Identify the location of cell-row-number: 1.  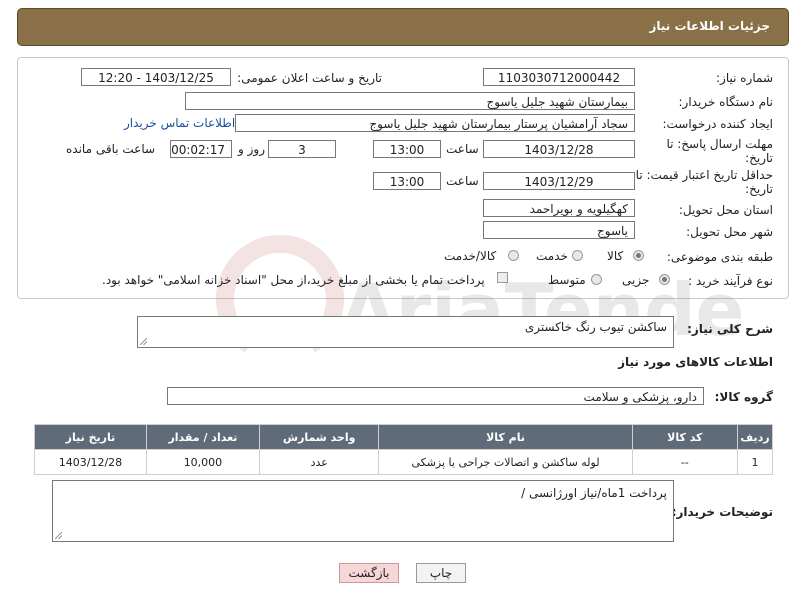
(755, 462).